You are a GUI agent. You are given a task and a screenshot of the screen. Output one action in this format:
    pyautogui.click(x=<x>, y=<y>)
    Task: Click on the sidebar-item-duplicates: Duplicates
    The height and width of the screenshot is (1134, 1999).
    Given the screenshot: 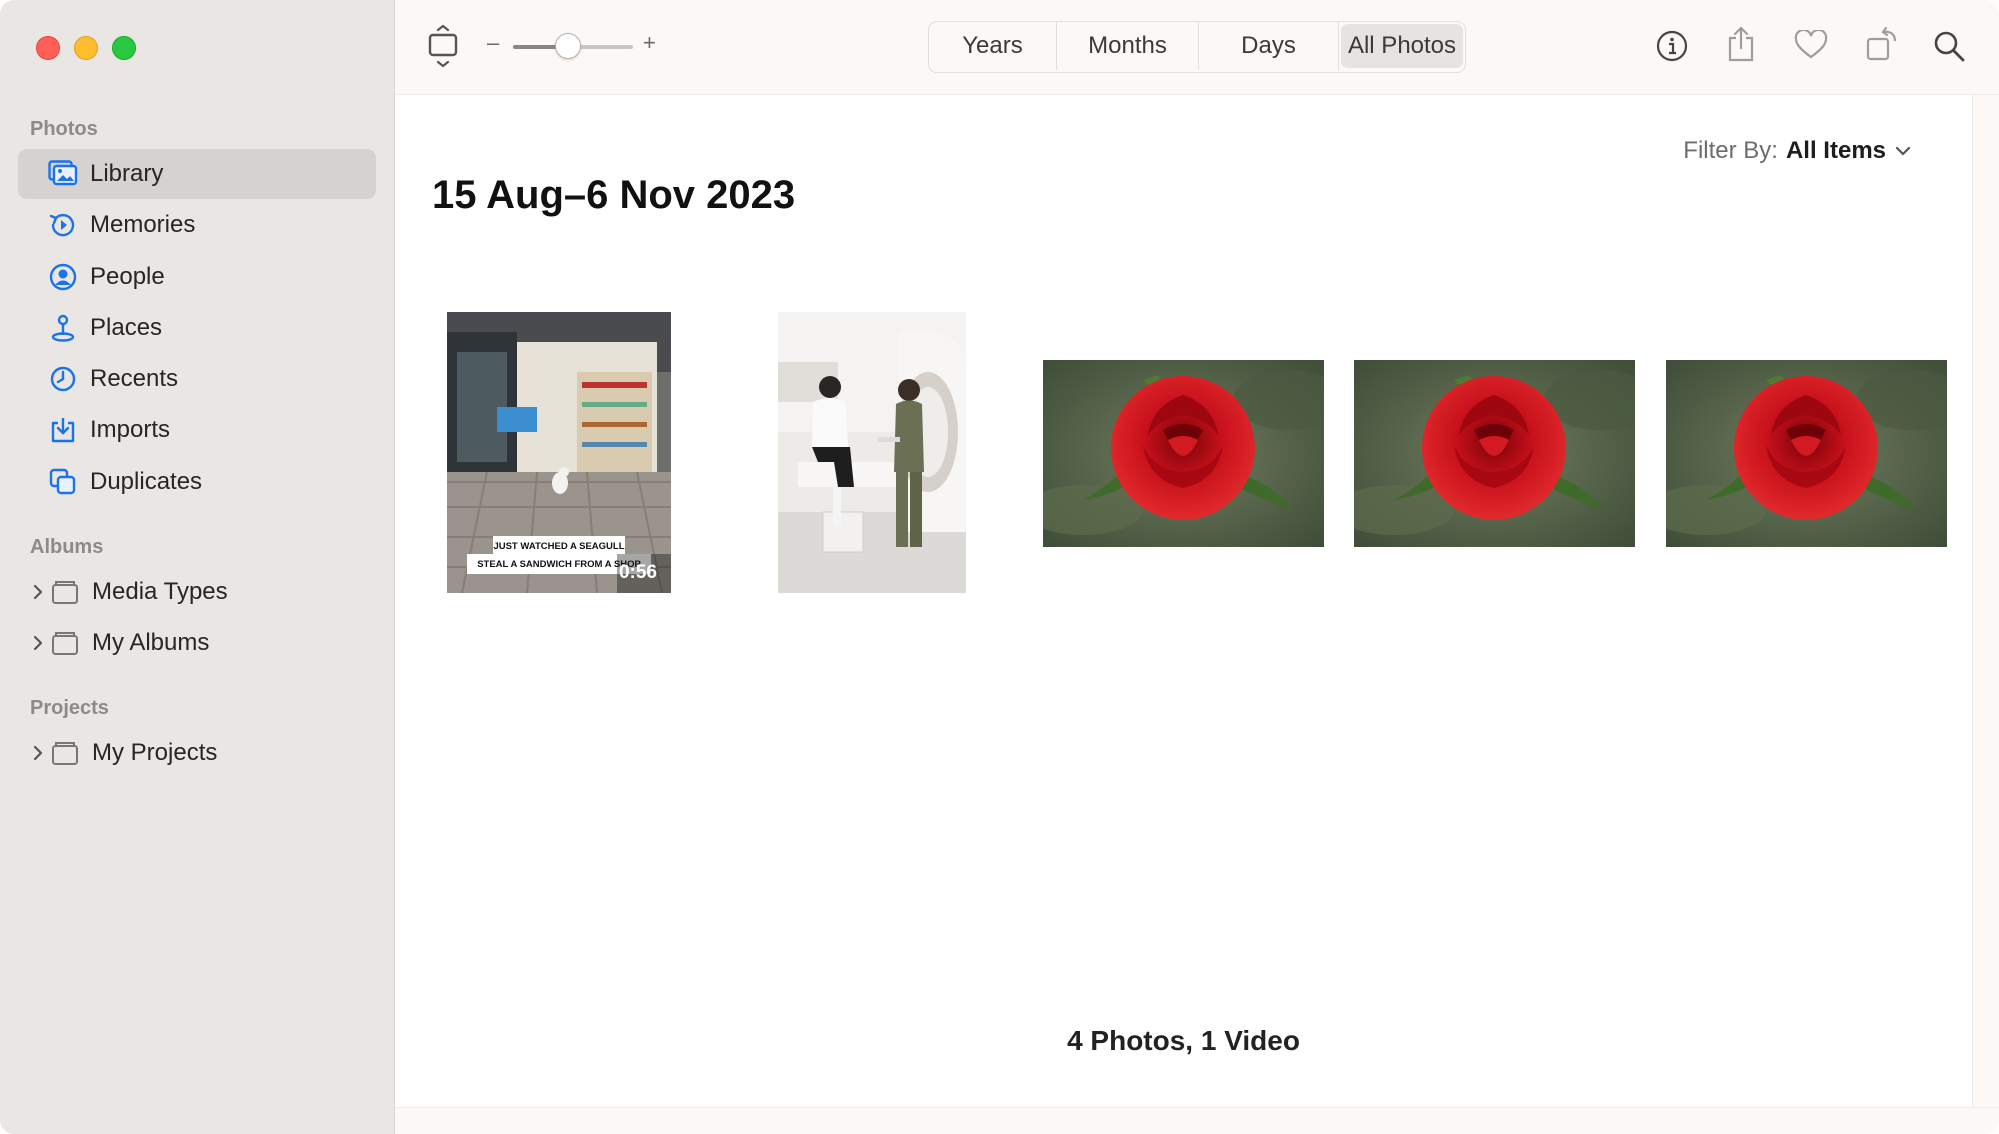 What is the action you would take?
    pyautogui.click(x=197, y=482)
    